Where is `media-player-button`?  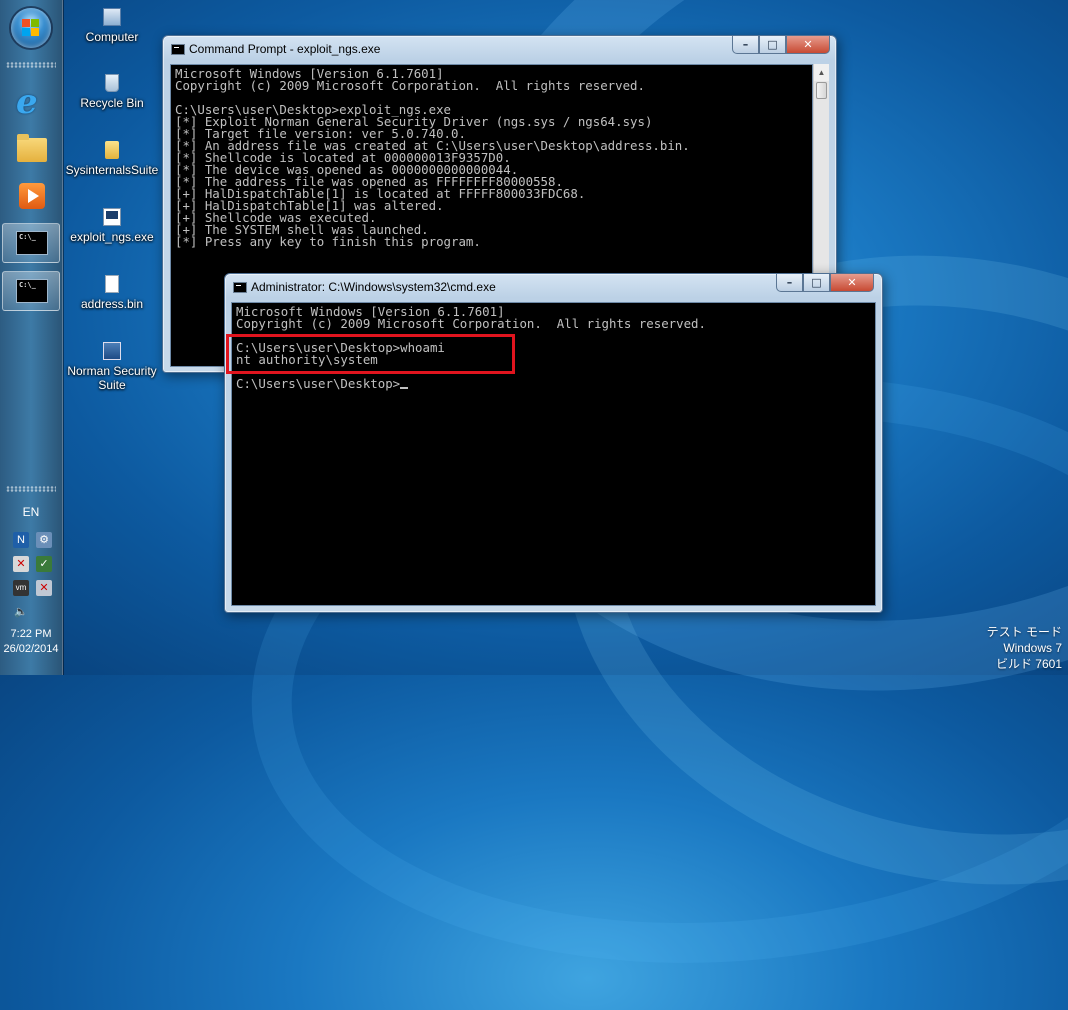
media-player-button is located at coordinates (31, 197).